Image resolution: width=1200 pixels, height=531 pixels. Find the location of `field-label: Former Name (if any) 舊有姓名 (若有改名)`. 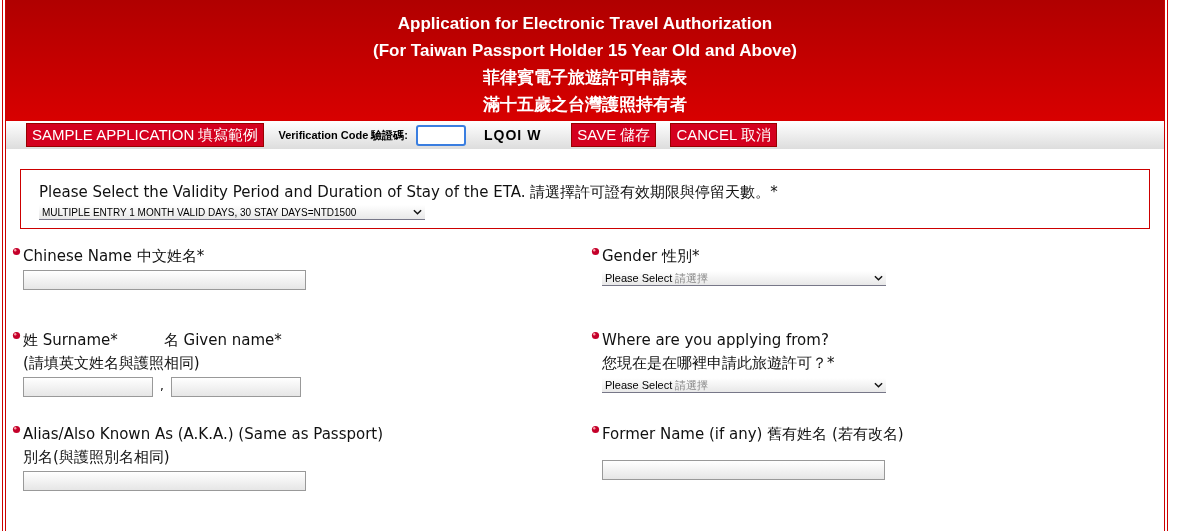

field-label: Former Name (if any) 舊有姓名 (若有改名) is located at coordinates (753, 434).